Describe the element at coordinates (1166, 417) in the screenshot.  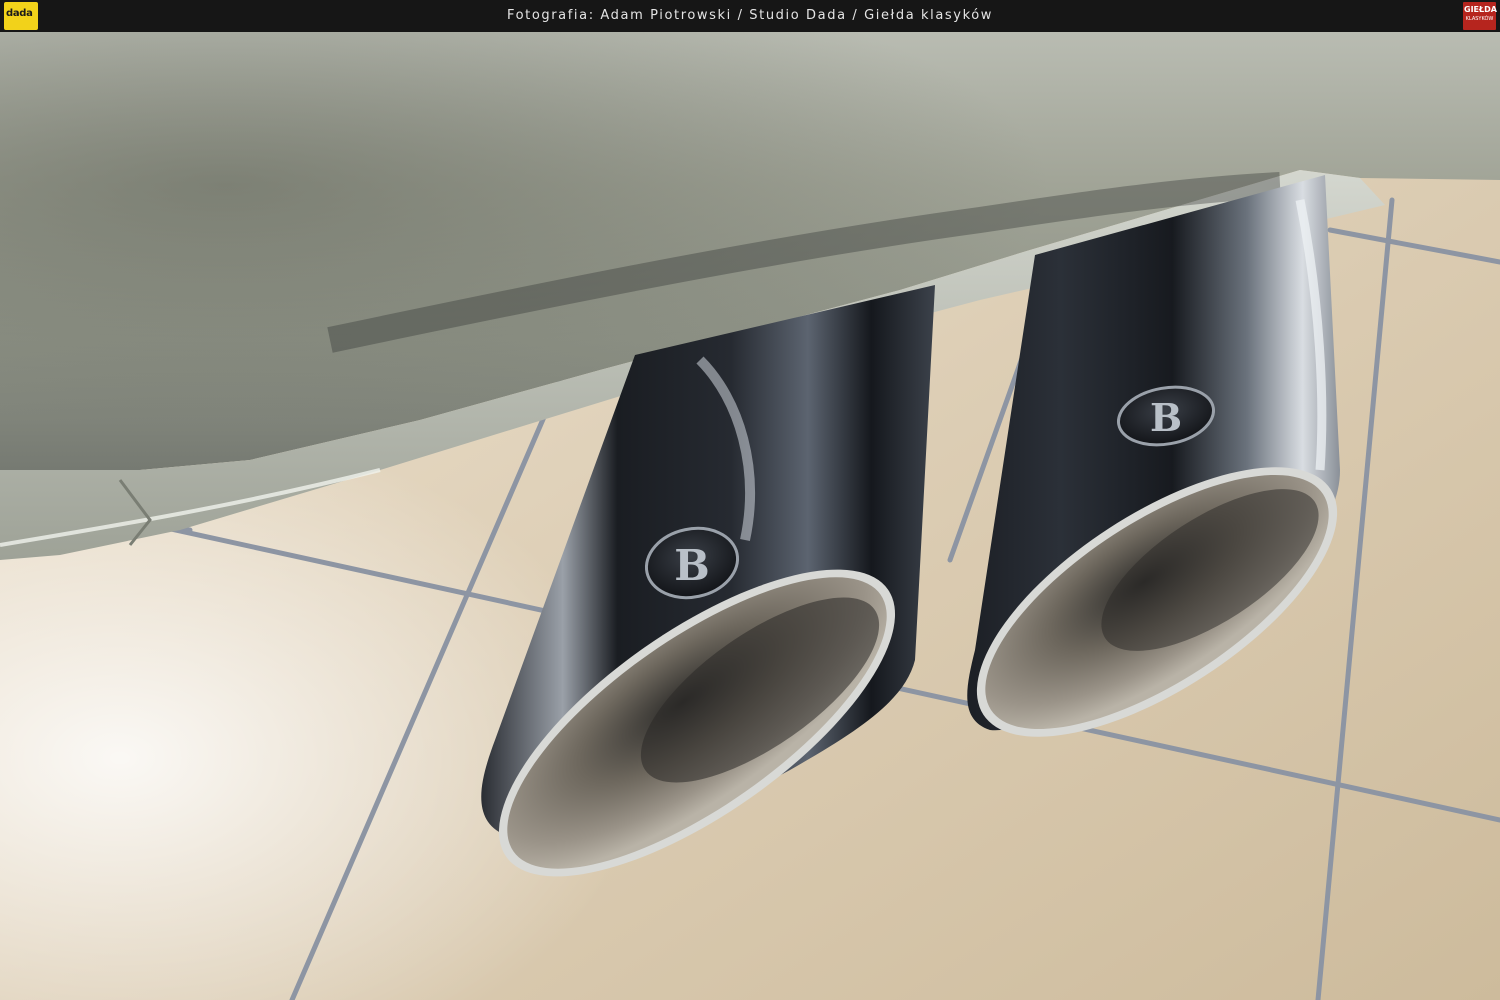
I see `emblem-right-letter: B` at that location.